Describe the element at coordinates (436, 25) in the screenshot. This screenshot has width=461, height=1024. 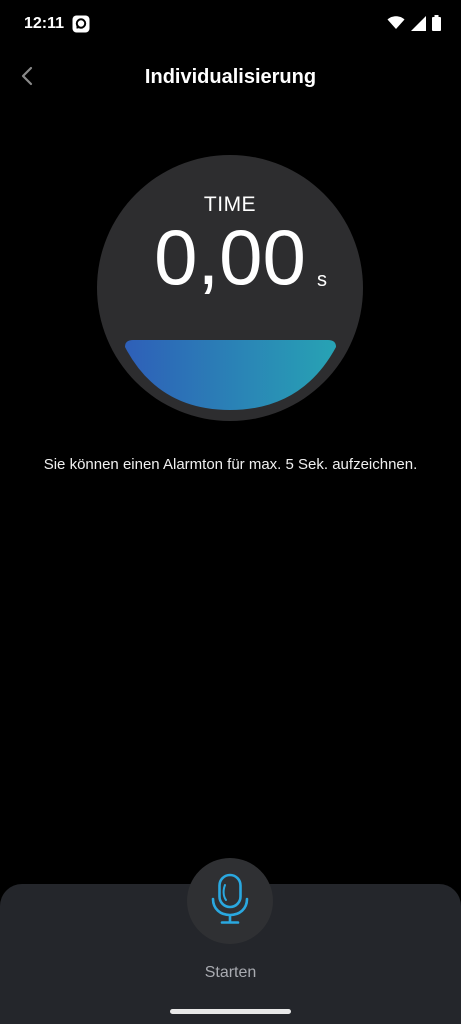
I see `battery-icon` at that location.